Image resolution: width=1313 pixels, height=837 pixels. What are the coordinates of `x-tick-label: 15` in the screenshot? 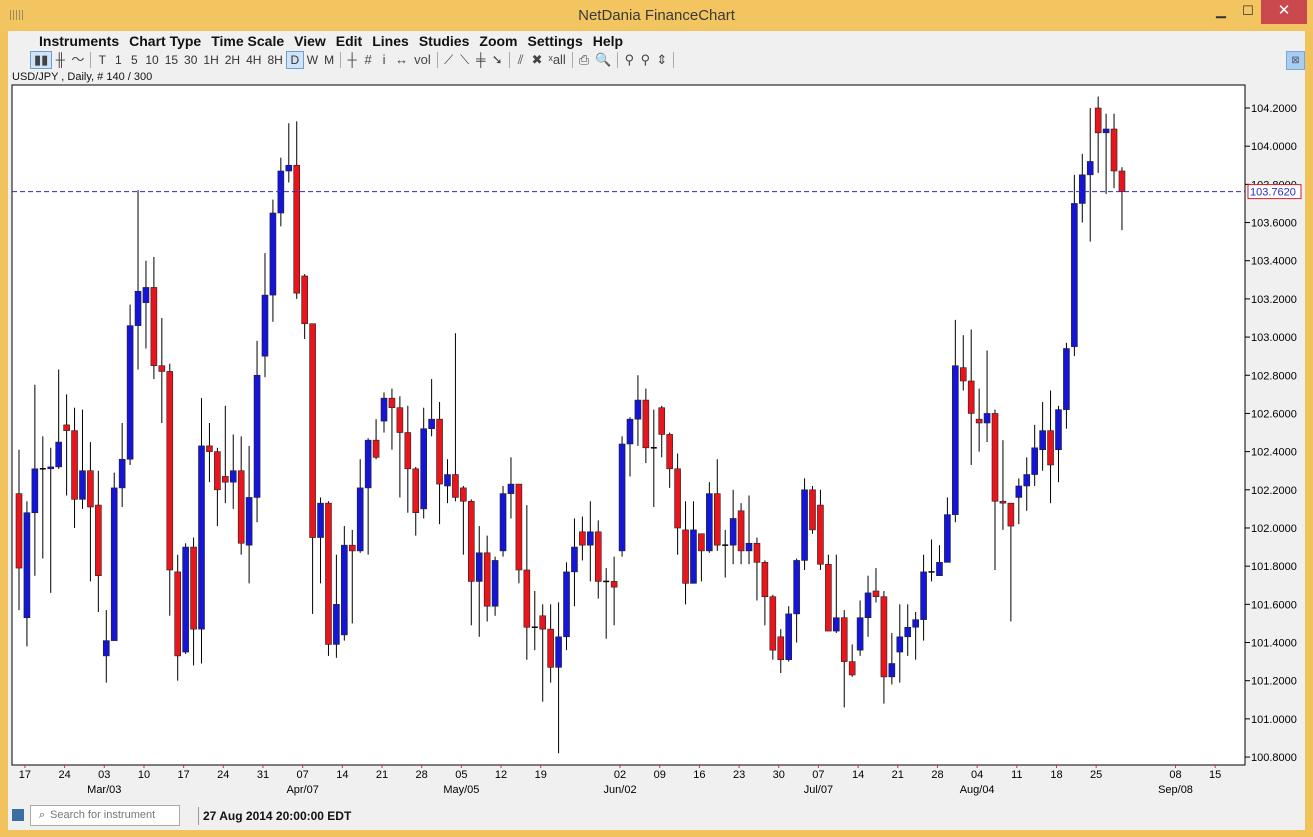 It's located at (1215, 775).